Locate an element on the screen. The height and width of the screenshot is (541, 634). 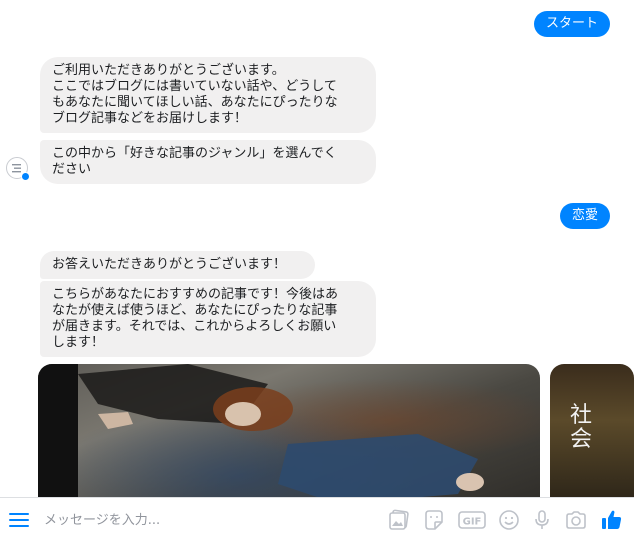
sticker-icon is located at coordinates (434, 520).